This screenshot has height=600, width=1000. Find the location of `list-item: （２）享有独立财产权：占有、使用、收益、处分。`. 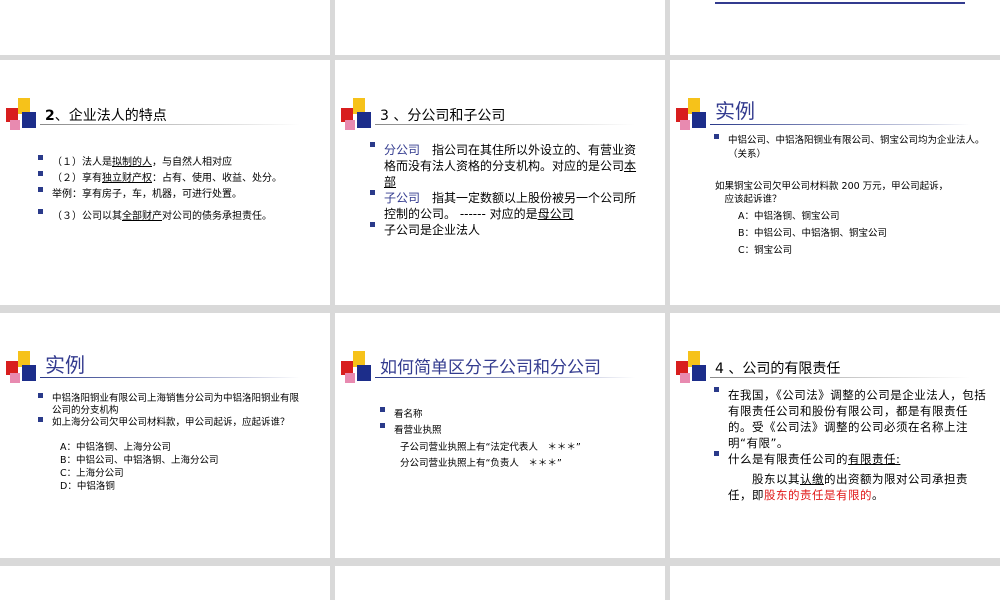

list-item: （２）享有独立财产权：占有、使用、收益、处分。 is located at coordinates (183, 179).